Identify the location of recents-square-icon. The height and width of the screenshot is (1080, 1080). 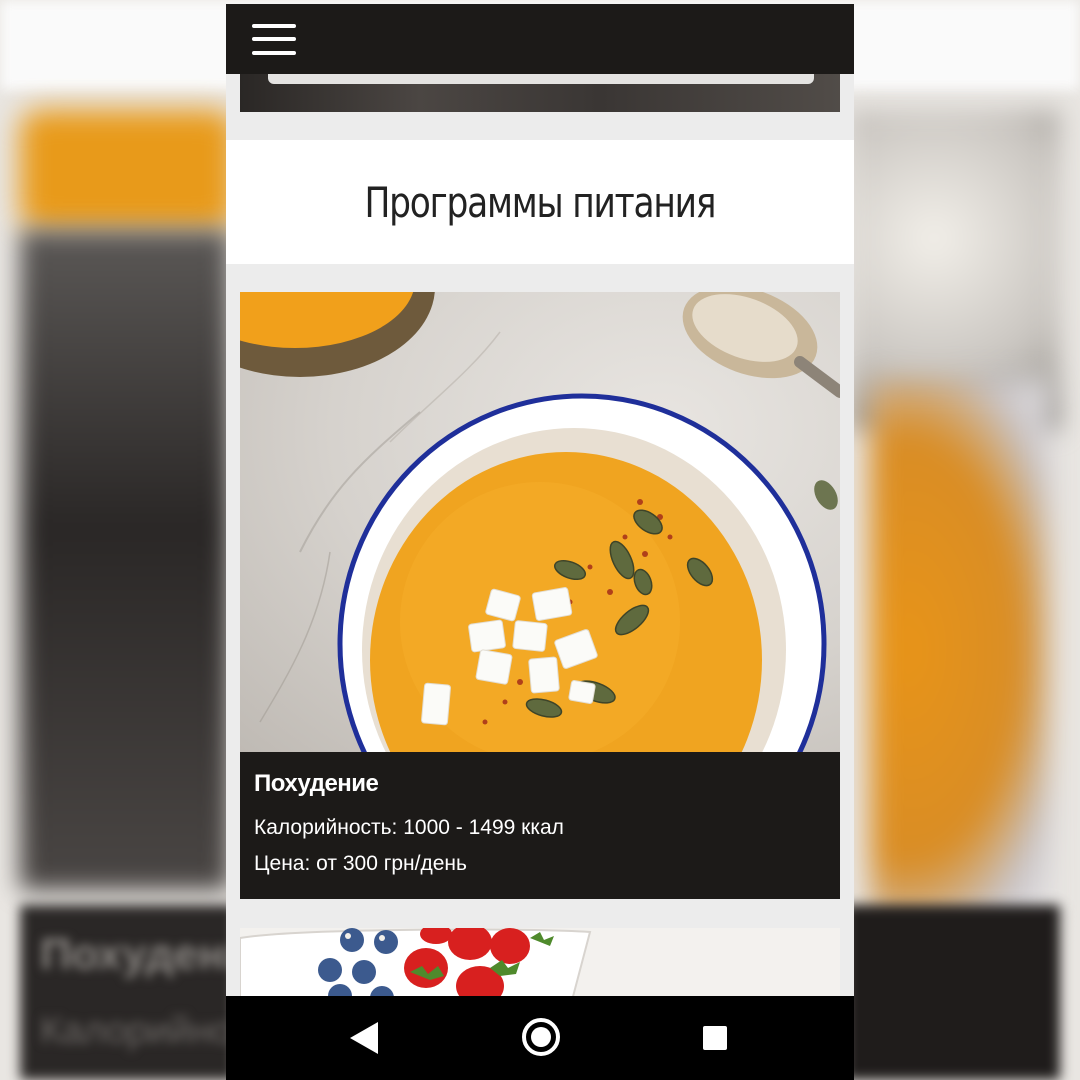
(715, 1038).